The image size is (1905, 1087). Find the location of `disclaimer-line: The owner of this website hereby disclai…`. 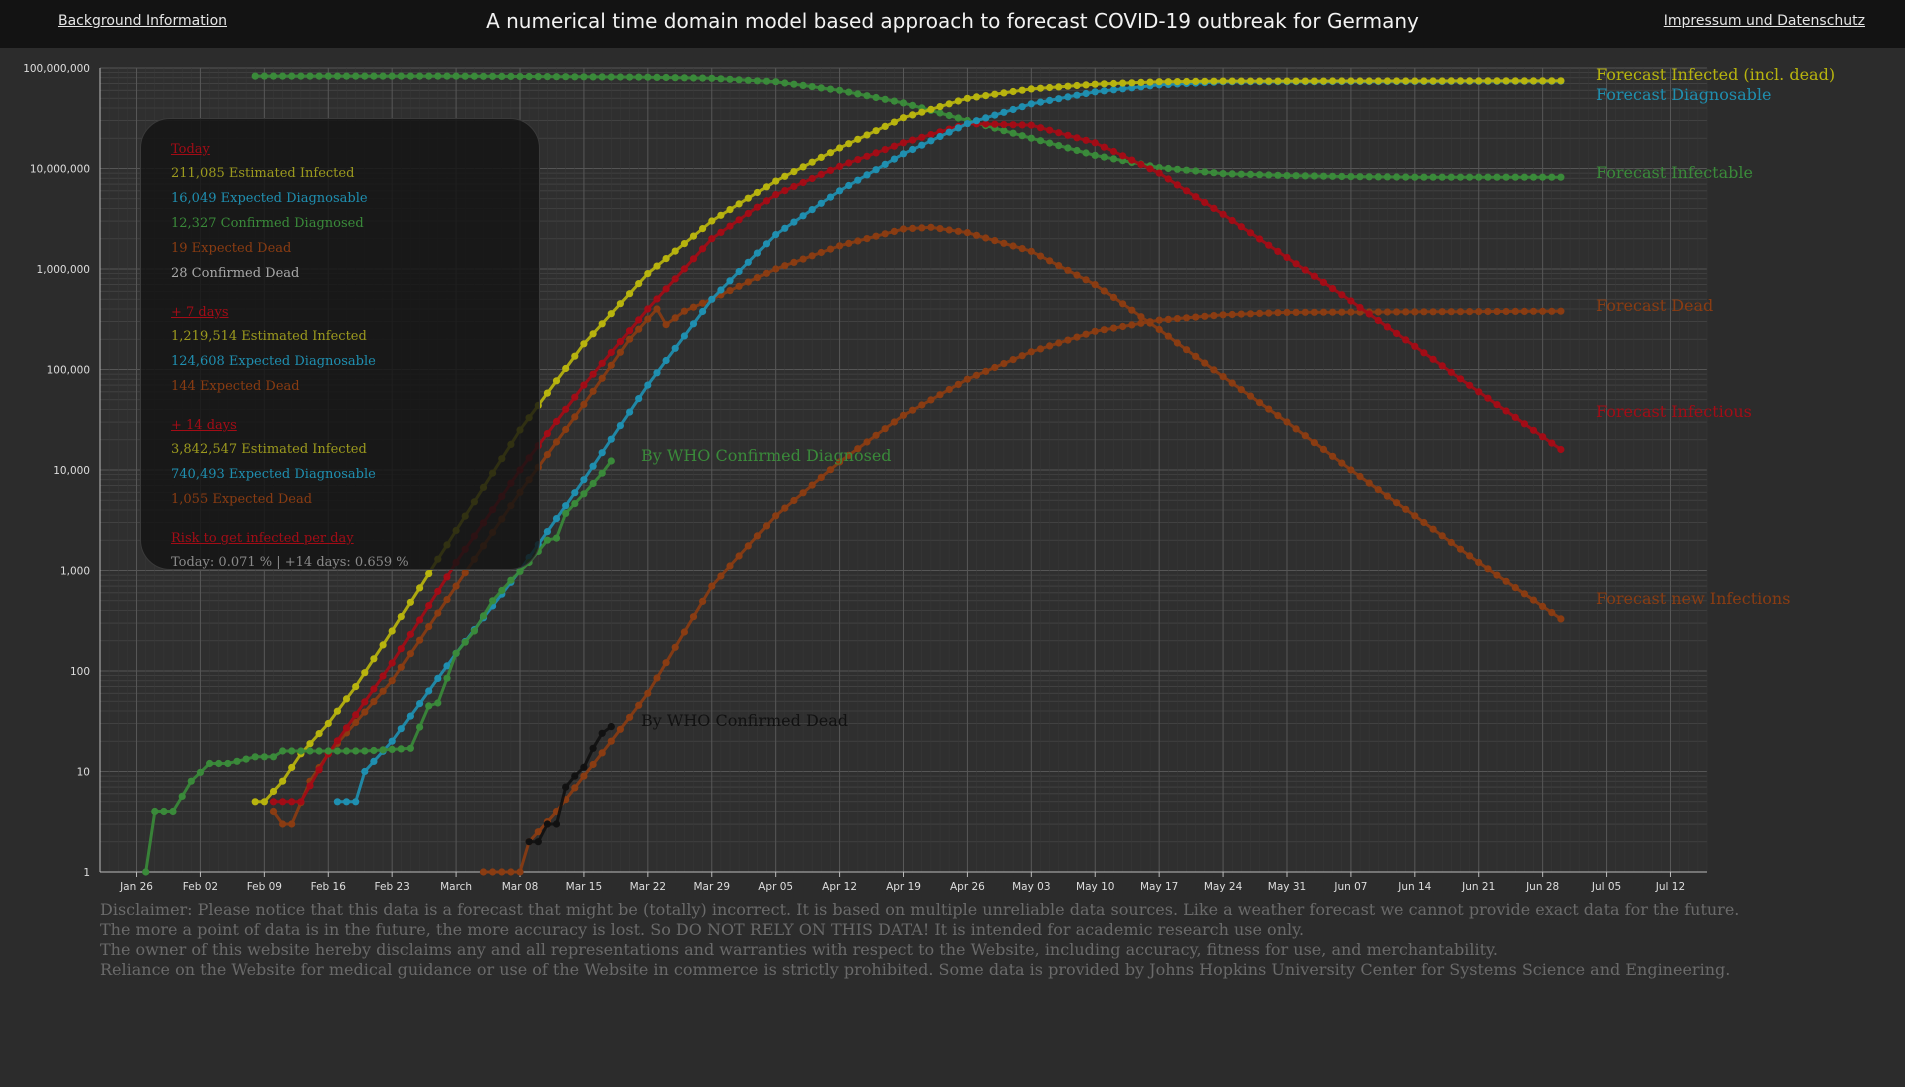

disclaimer-line: The owner of this website hereby disclai… is located at coordinates (799, 949).